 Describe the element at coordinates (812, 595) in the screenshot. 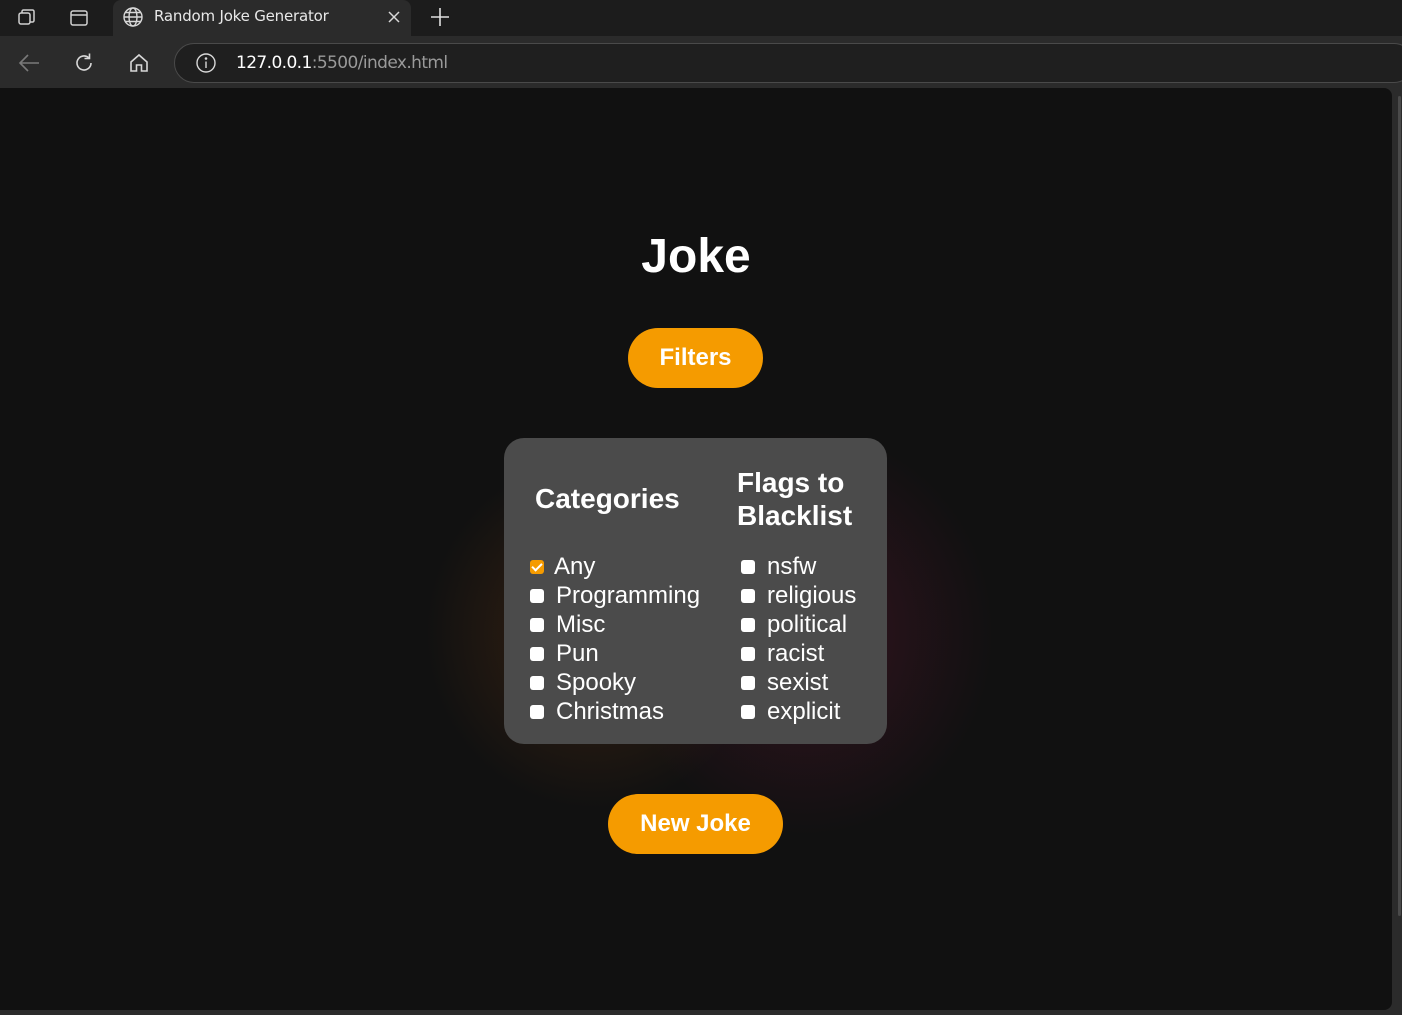

I see `flag-label: religious` at that location.